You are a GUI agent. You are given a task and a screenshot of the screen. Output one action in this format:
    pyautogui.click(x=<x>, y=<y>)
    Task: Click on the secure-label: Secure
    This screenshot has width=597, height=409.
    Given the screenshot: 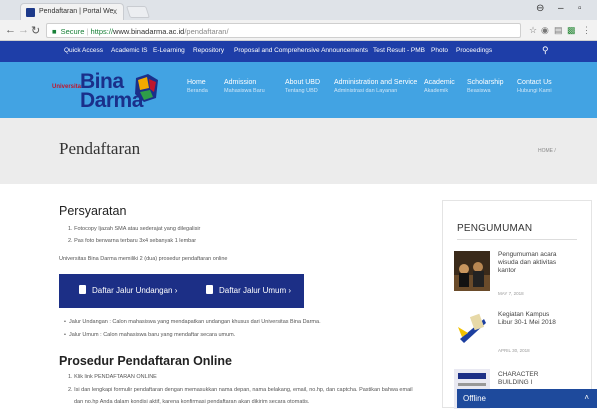 What is the action you would take?
    pyautogui.click(x=72, y=31)
    